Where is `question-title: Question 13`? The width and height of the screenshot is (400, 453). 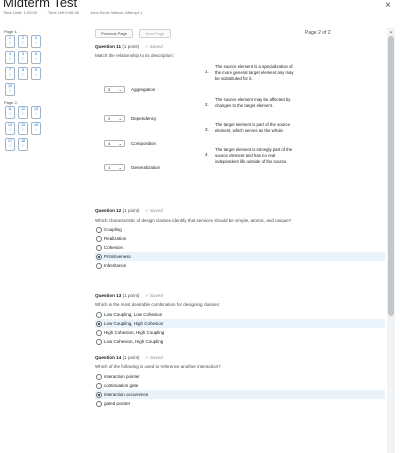 question-title: Question 13 is located at coordinates (108, 295).